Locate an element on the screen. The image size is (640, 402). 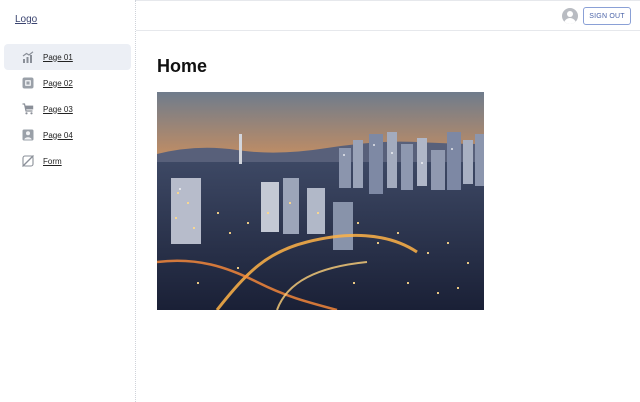
sidebar-item-page-03: Page 03 is located at coordinates (67, 109).